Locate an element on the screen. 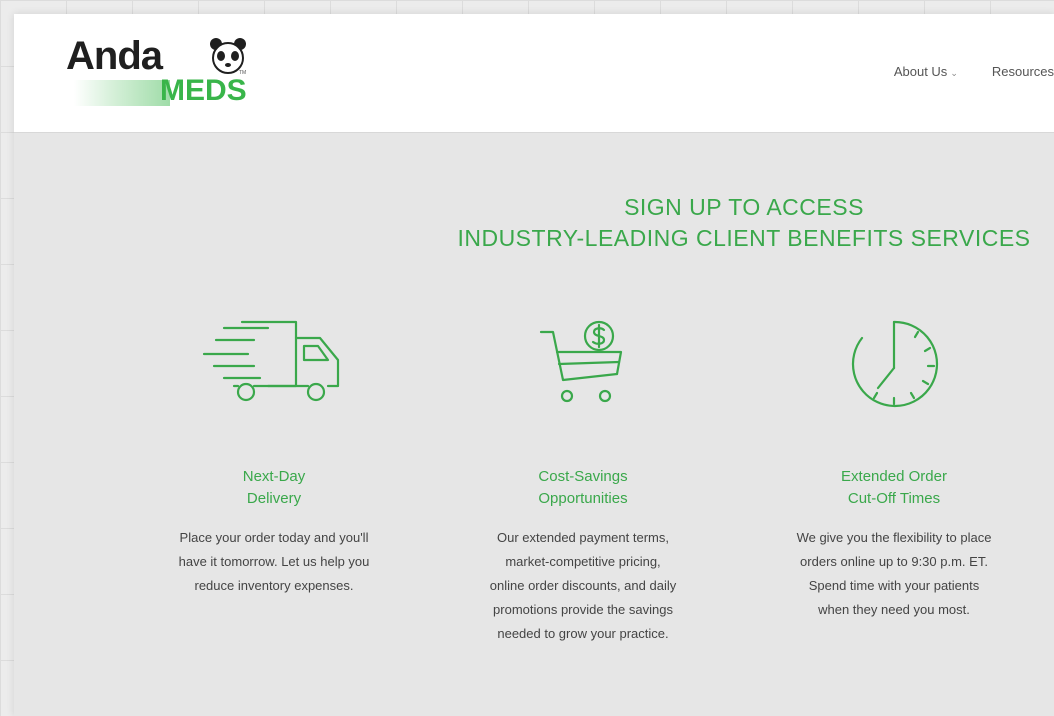 This screenshot has height=716, width=1054. clock-icon is located at coordinates (895, 364).